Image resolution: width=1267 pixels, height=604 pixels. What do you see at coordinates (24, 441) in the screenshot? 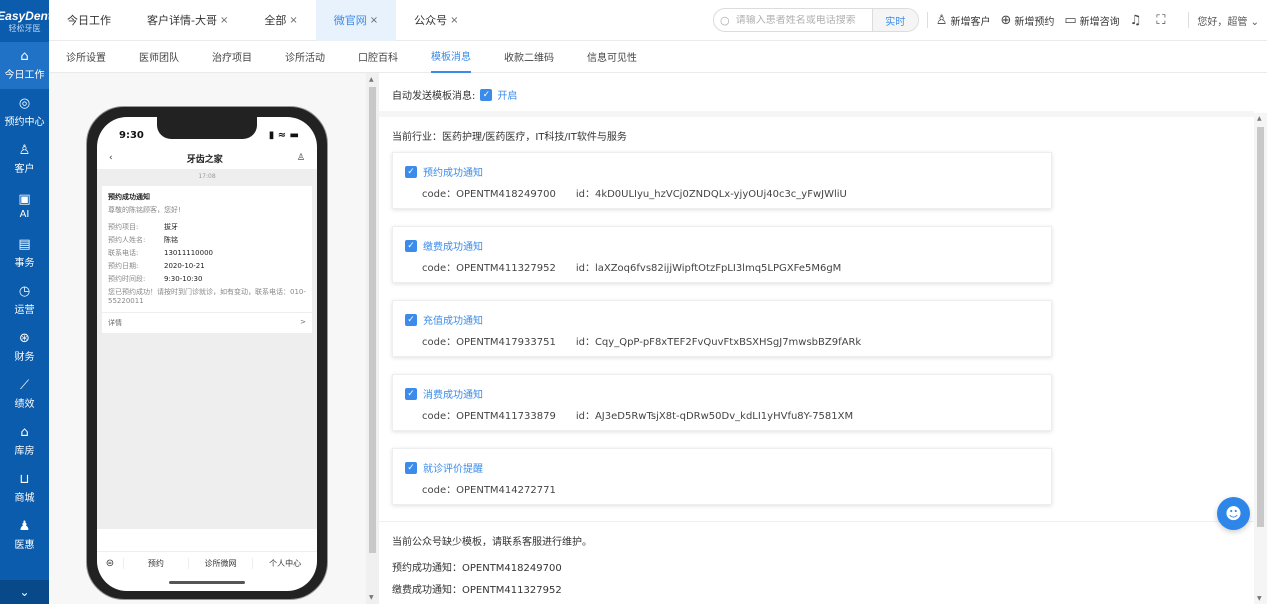
I see `sidebar-item: ⌂ 库房` at bounding box center [24, 441].